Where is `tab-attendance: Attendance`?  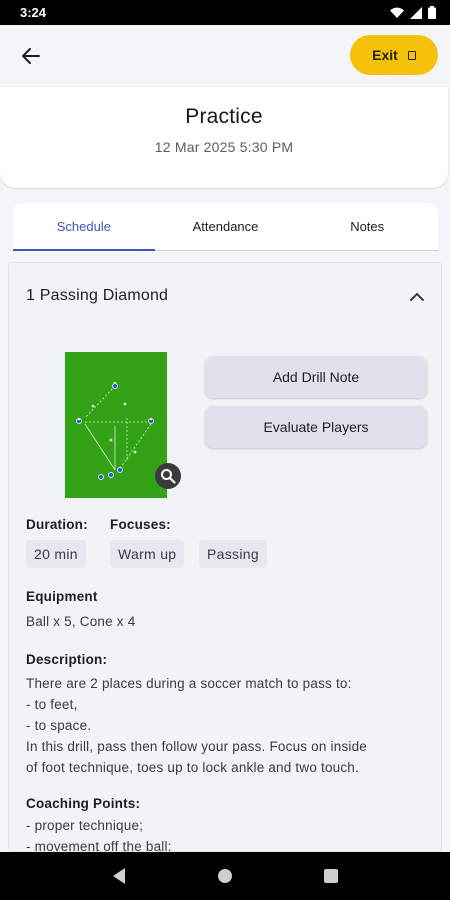
tab-attendance: Attendance is located at coordinates (226, 226).